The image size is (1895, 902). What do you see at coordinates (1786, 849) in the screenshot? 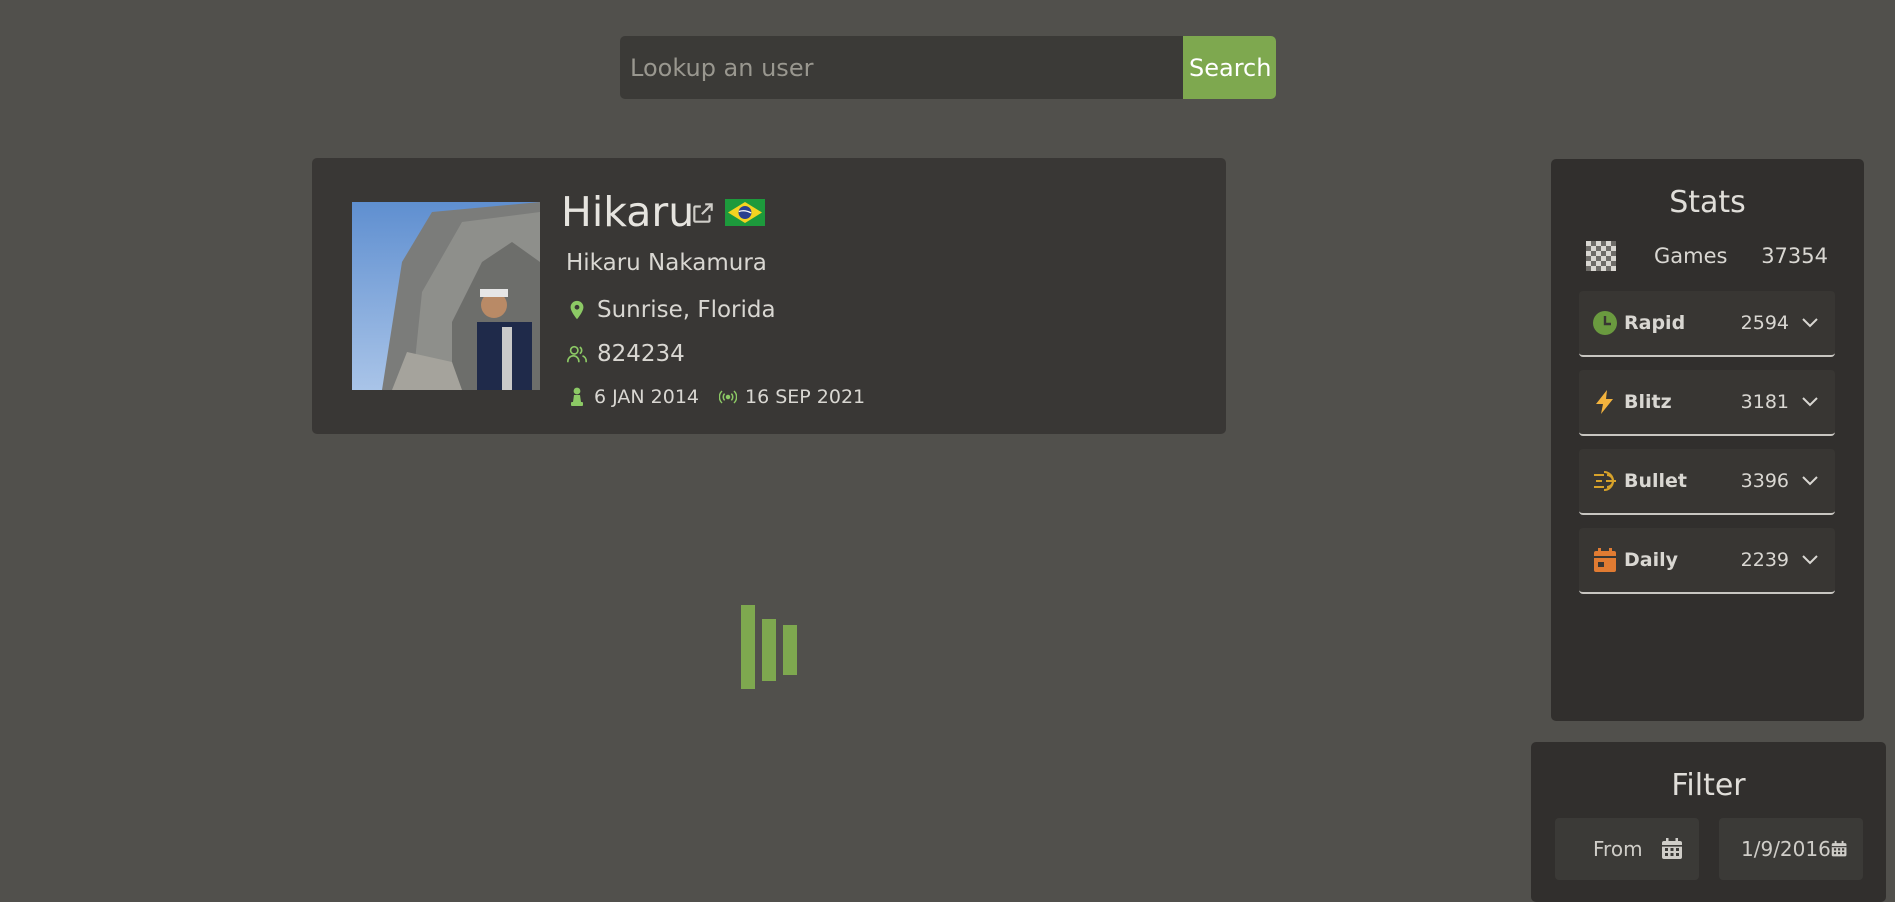
I see `to-date-value: 1/9/2016` at bounding box center [1786, 849].